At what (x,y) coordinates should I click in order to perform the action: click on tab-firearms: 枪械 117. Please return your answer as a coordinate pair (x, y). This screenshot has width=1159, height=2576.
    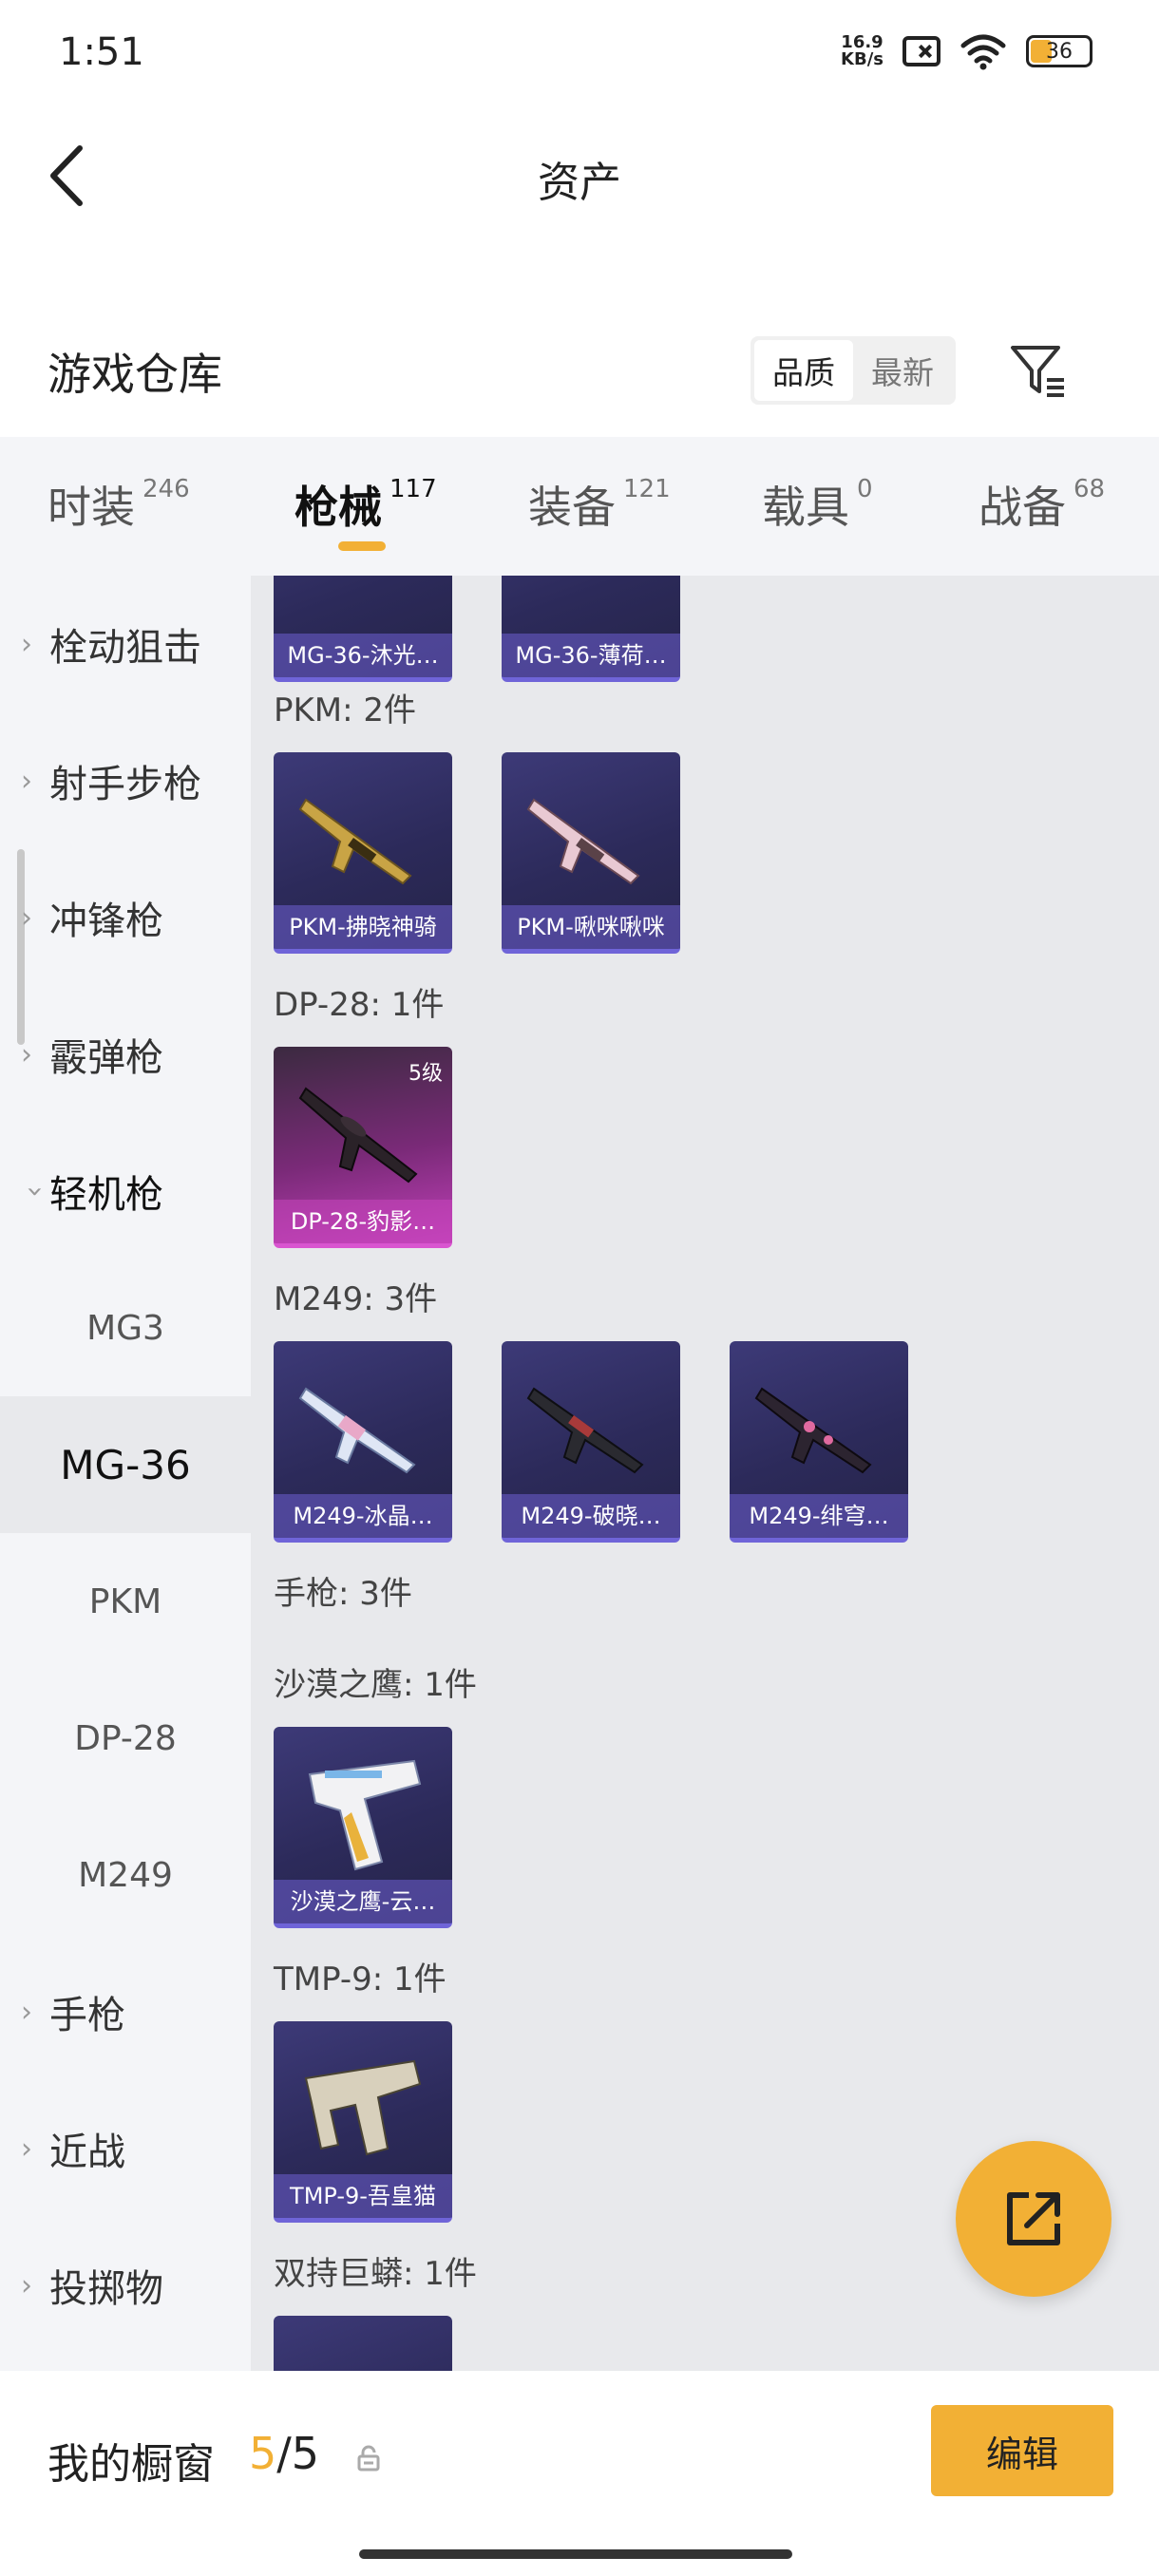
    Looking at the image, I should click on (365, 505).